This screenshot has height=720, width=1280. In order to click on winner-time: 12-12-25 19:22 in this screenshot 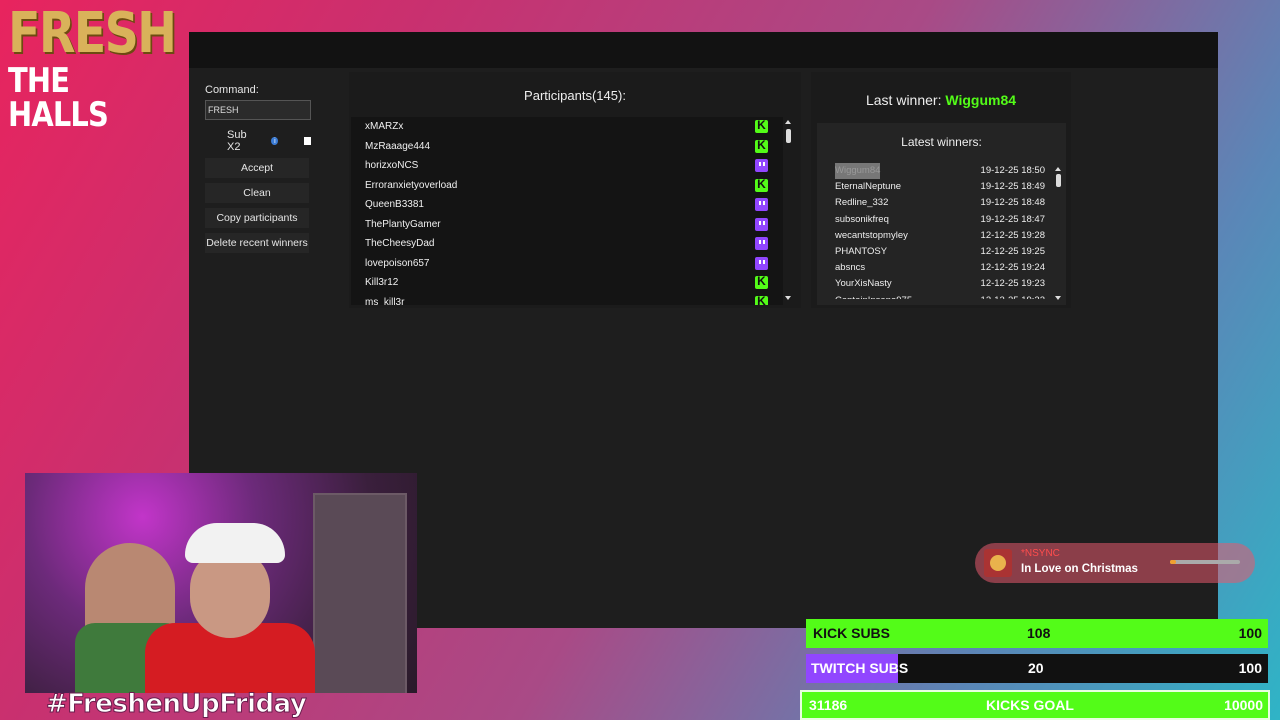, I will do `click(1013, 296)`.